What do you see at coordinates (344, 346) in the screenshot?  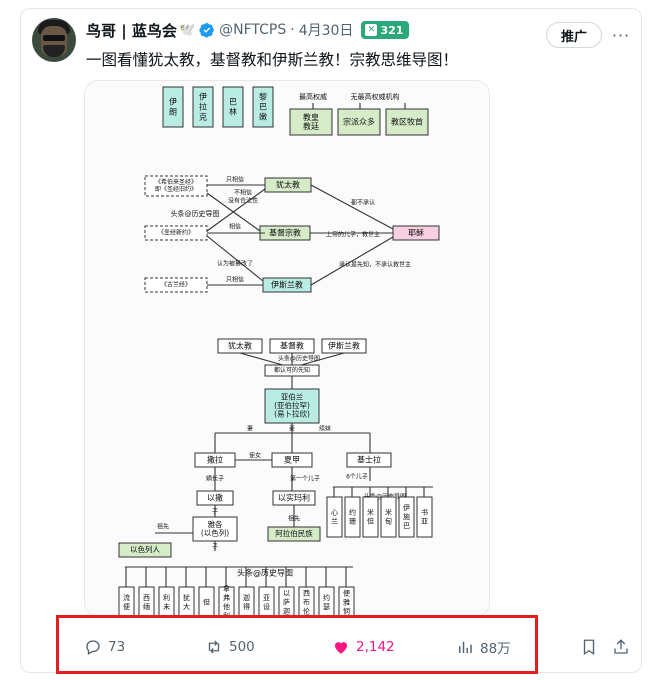 I see `tier2-2-label: 伊斯兰教` at bounding box center [344, 346].